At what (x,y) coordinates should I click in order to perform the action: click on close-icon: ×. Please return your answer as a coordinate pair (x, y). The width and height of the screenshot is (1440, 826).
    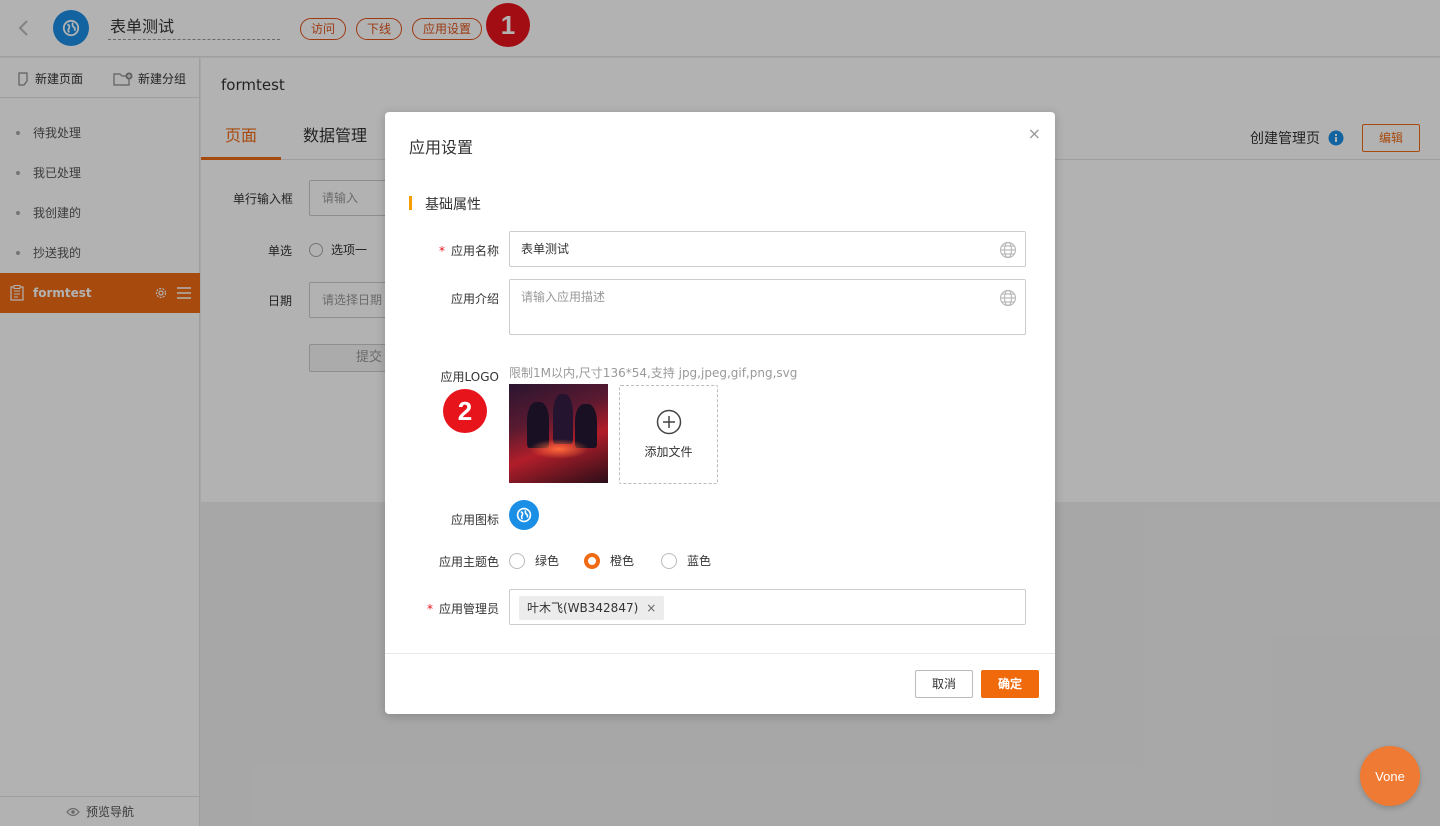
    Looking at the image, I should click on (1034, 133).